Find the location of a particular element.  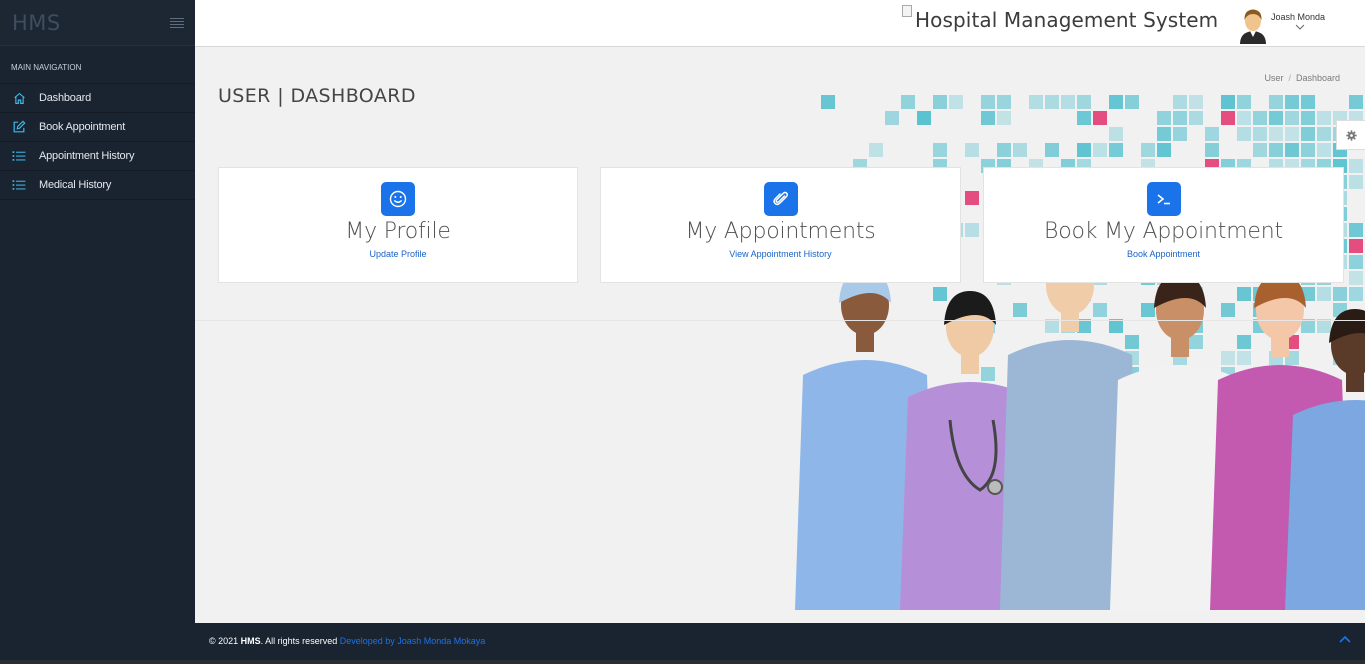

card-my-appointments: My Appointments View Appointment History is located at coordinates (780, 225).